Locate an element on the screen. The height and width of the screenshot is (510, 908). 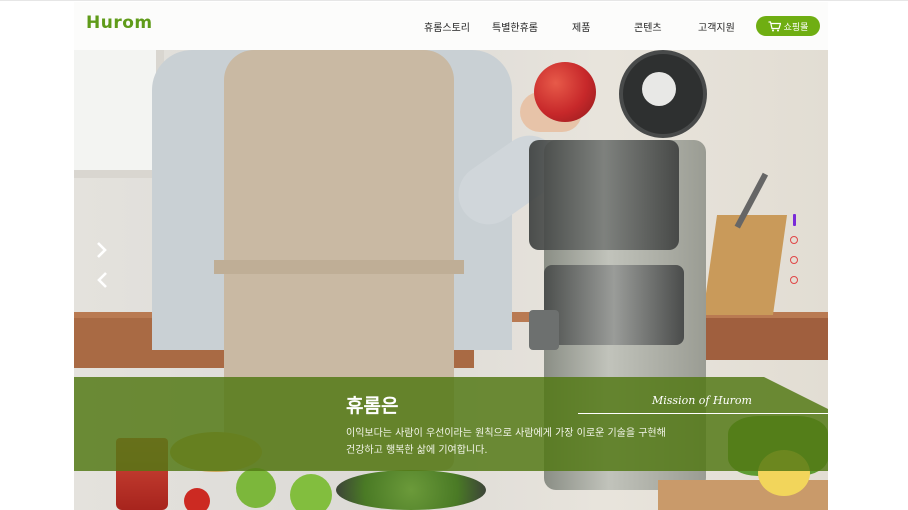
apple is located at coordinates (565, 92).